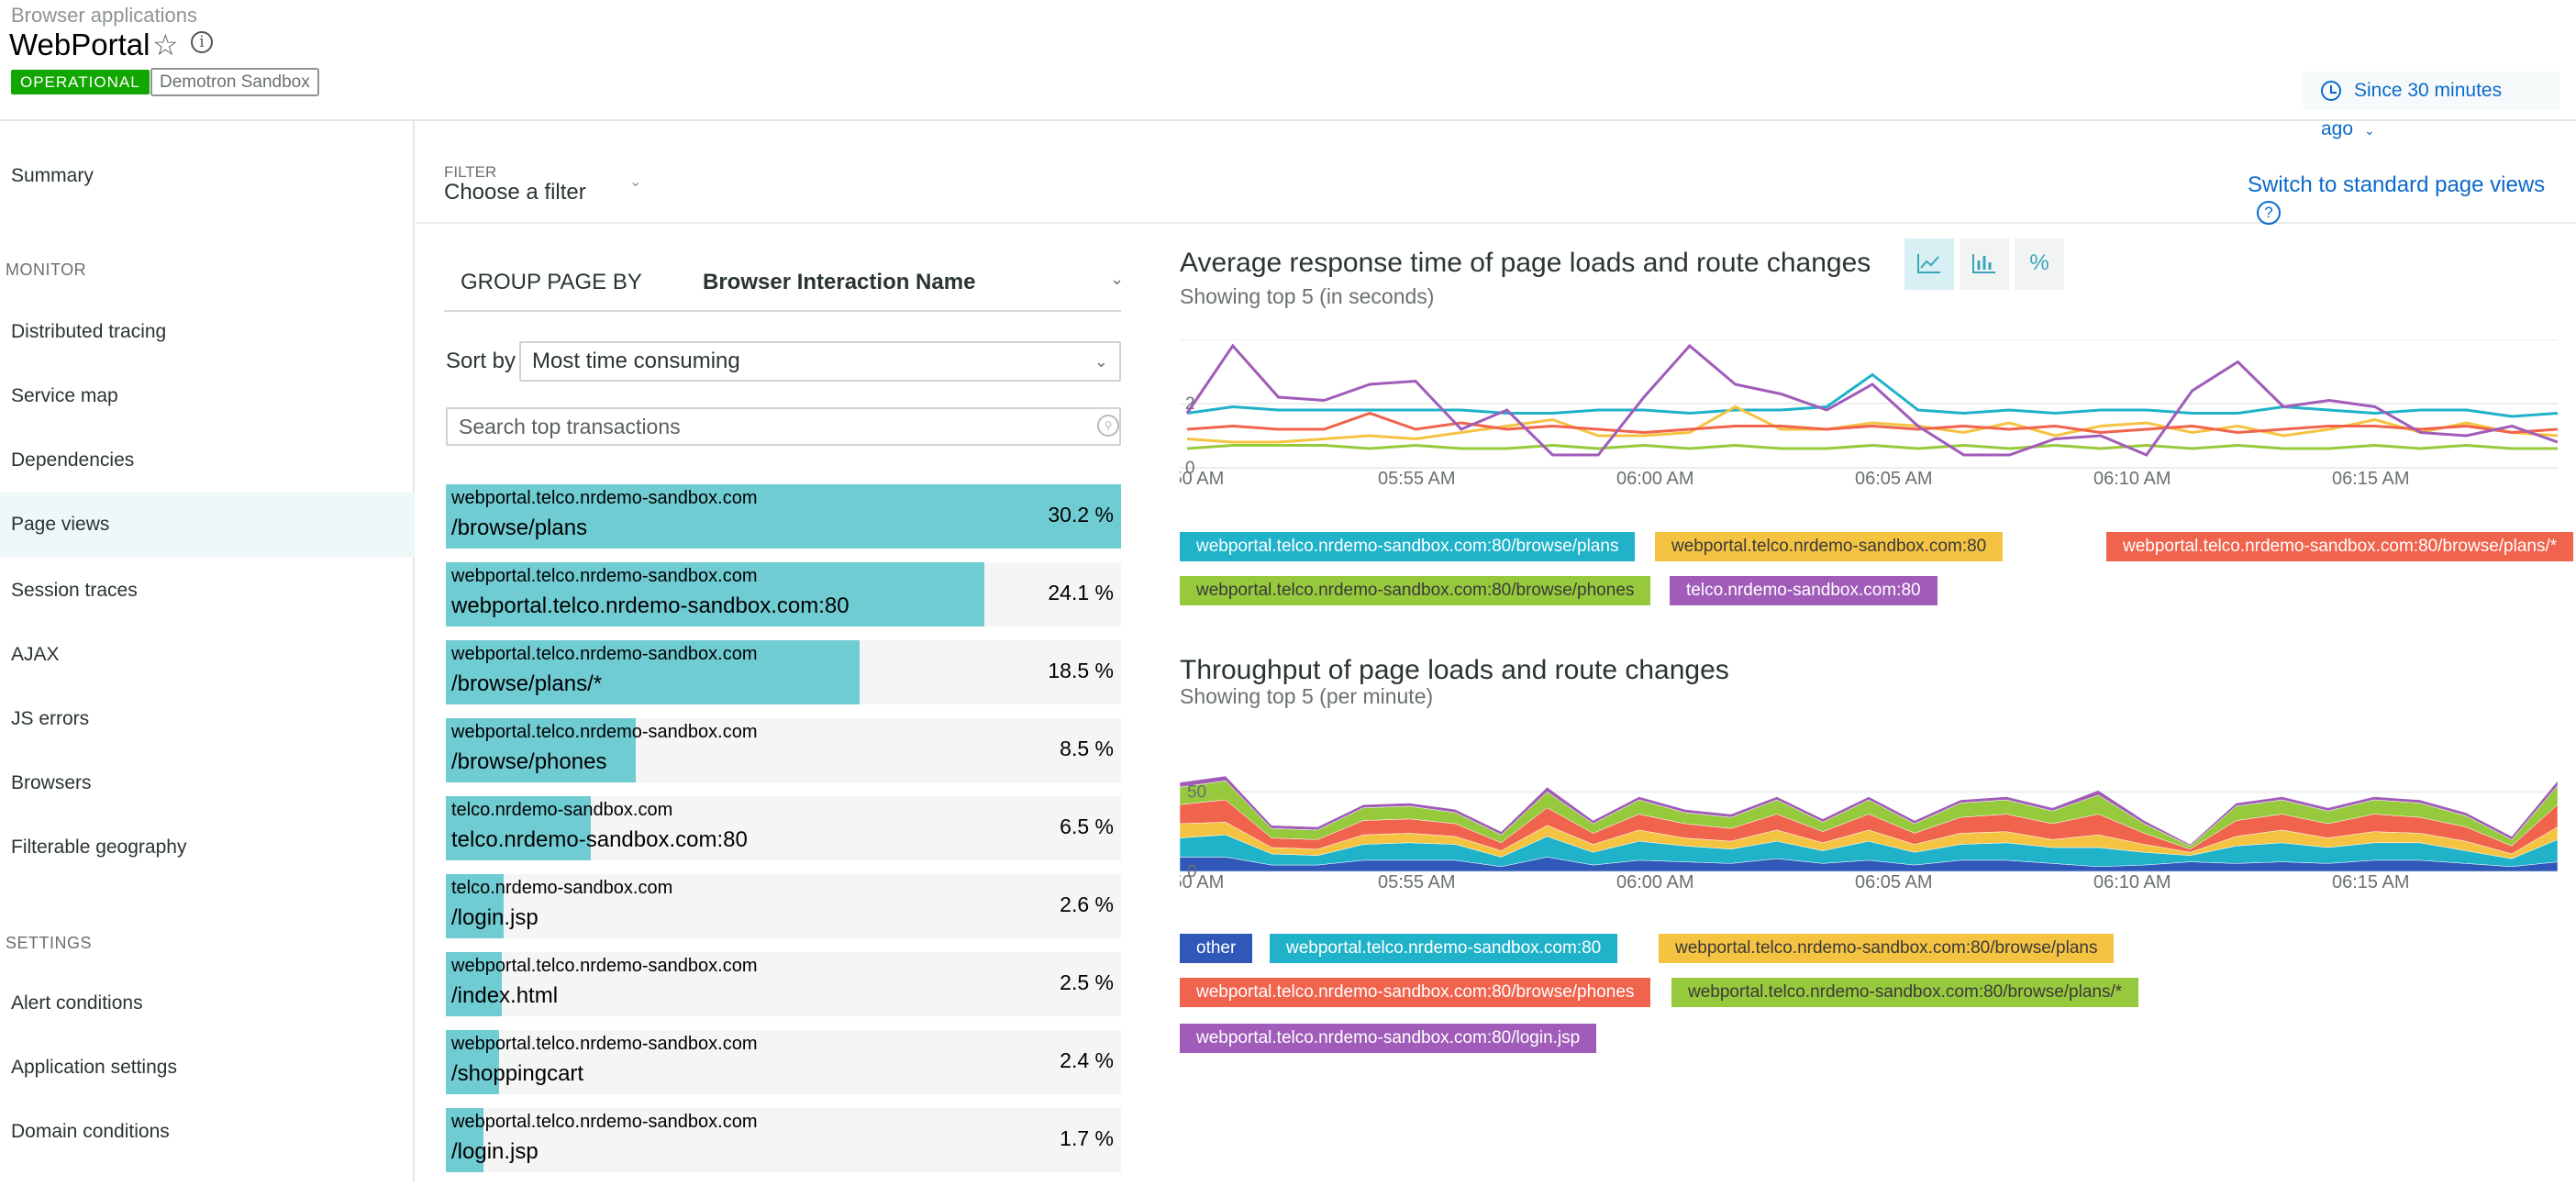 The image size is (2576, 1186). What do you see at coordinates (207, 1003) in the screenshot?
I see `sidebar-item-alert-conditions: Alert conditions` at bounding box center [207, 1003].